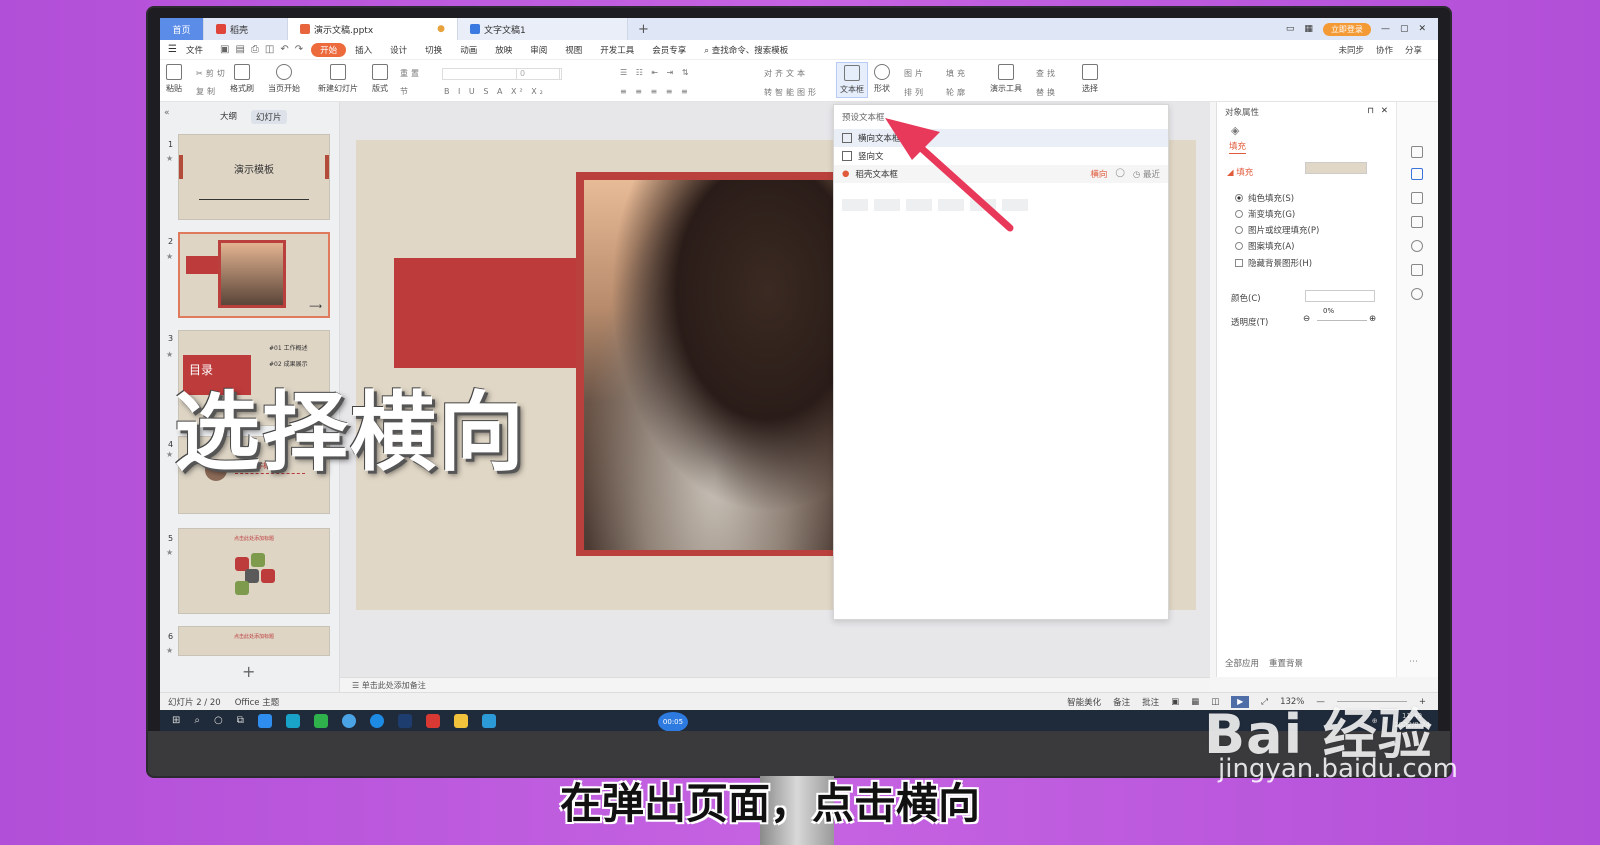  I want to click on baidu-watermark: Bai 经验 jingyan.baidu.com, so click(1331, 737).